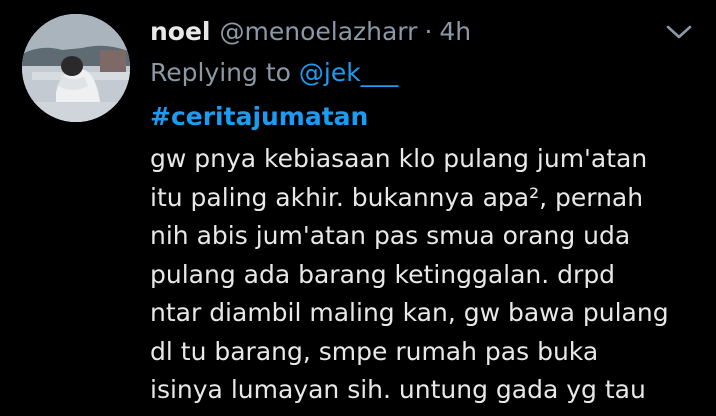 The height and width of the screenshot is (416, 716). I want to click on tweet-text-line: dl tu barang, smpe rumah pas buka, so click(374, 351).